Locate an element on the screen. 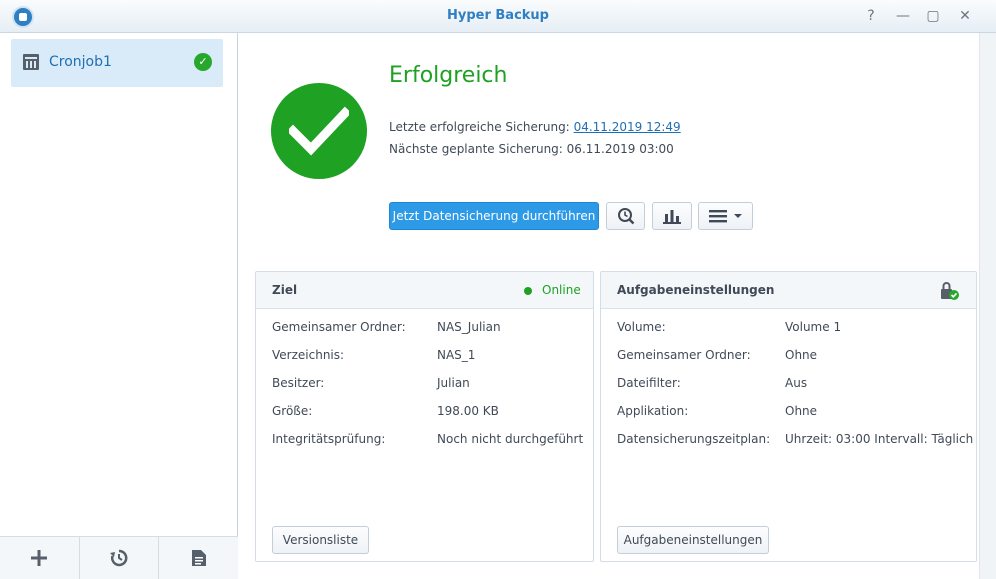 This screenshot has width=996, height=579. target-row-value: NAS_Julian is located at coordinates (469, 327).